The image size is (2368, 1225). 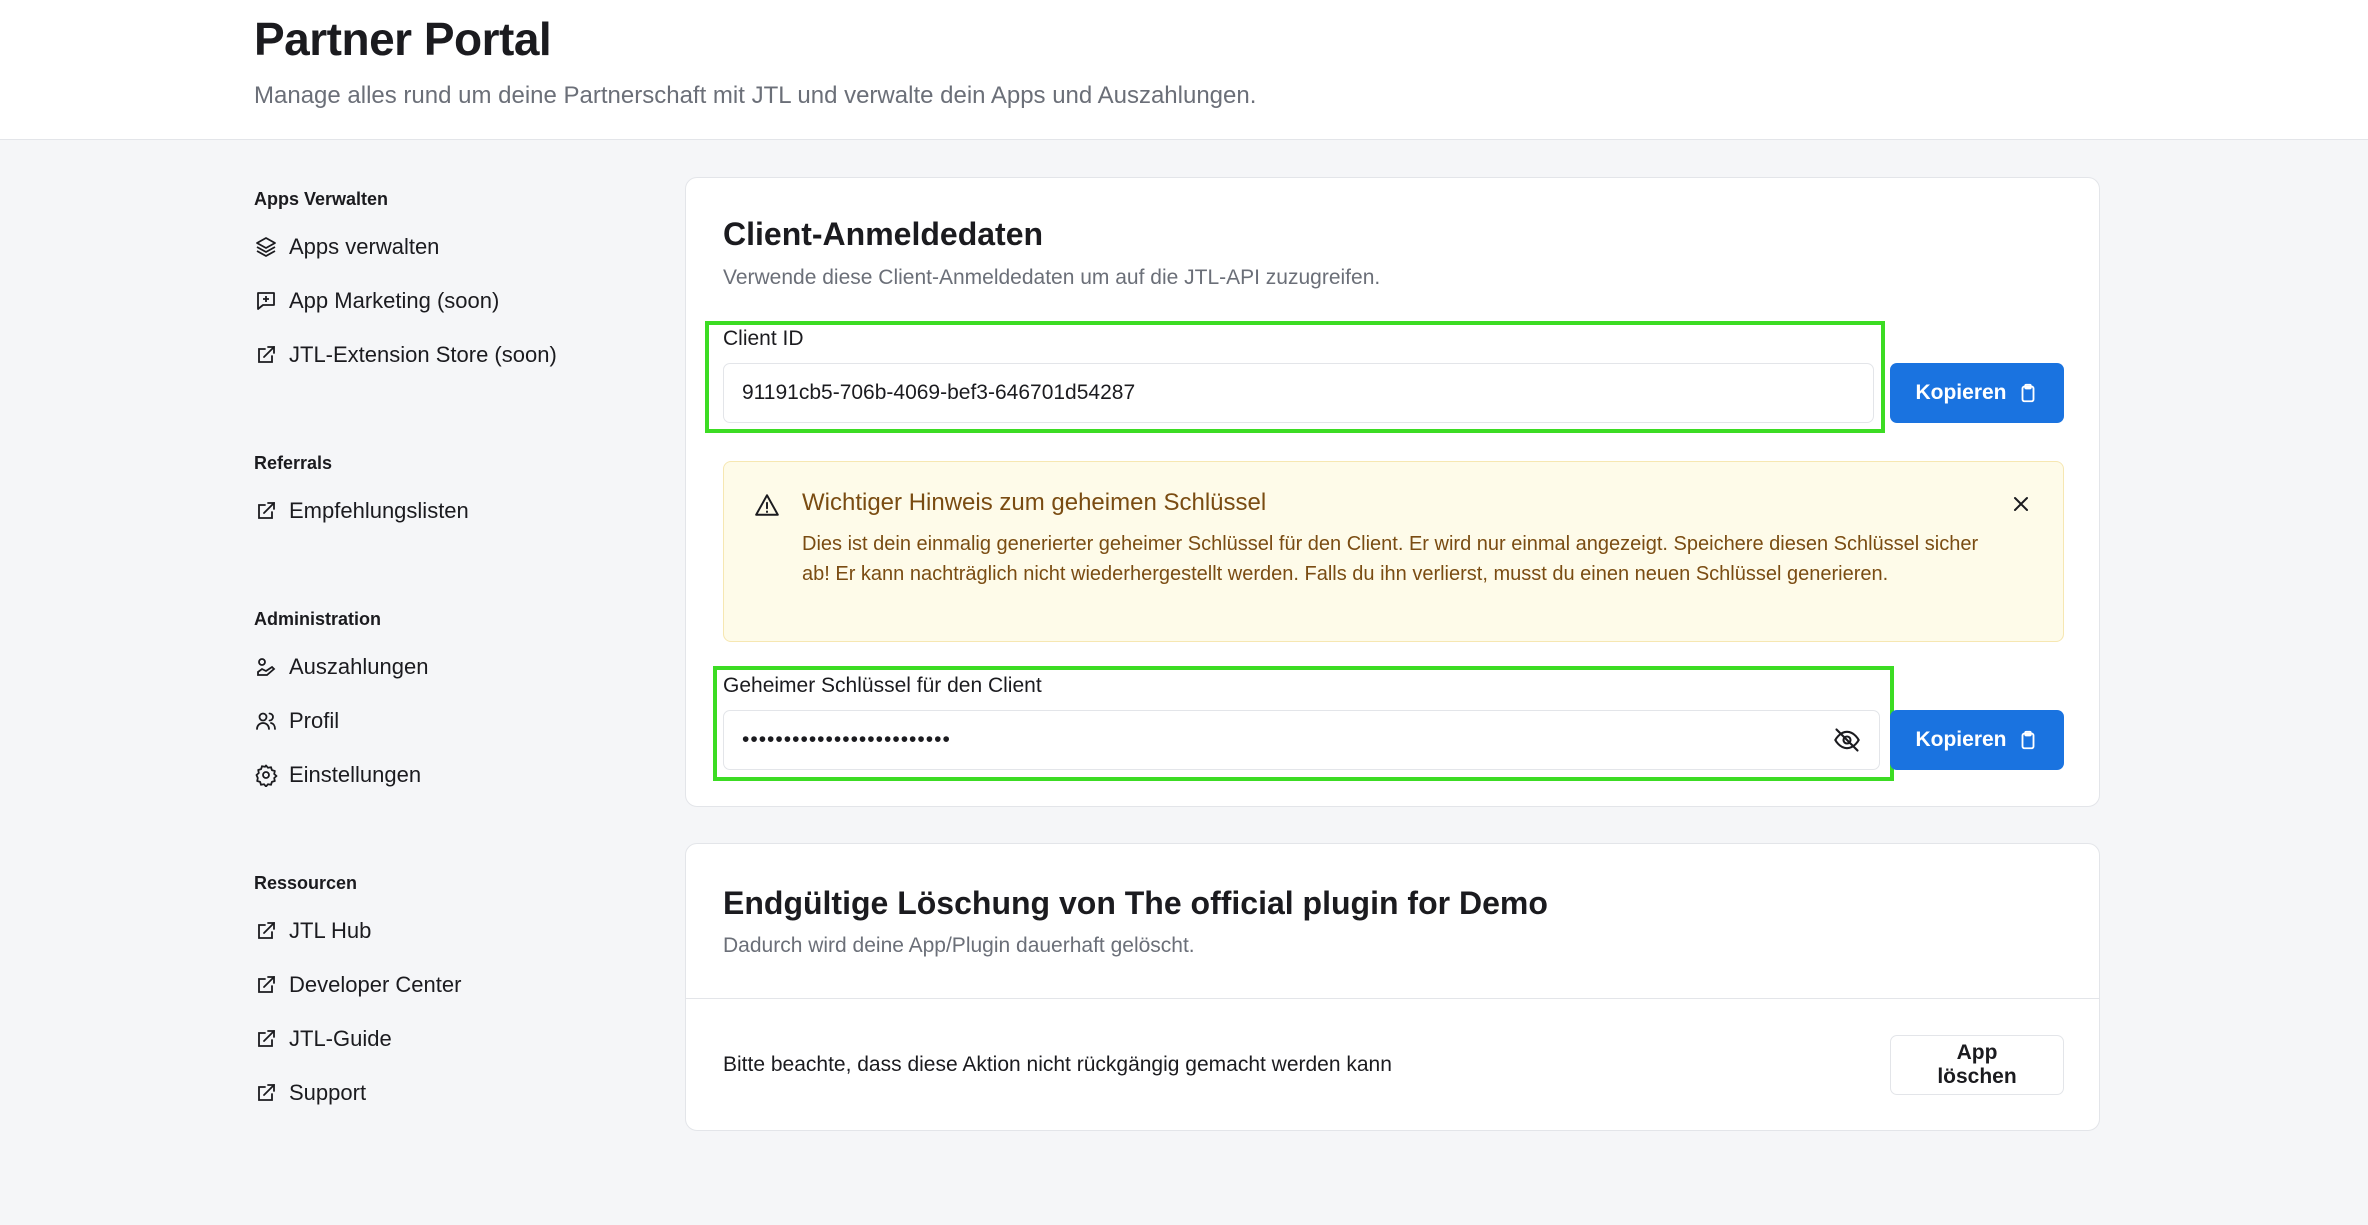 I want to click on sidebar-item-profil: Profil, so click(x=296, y=721).